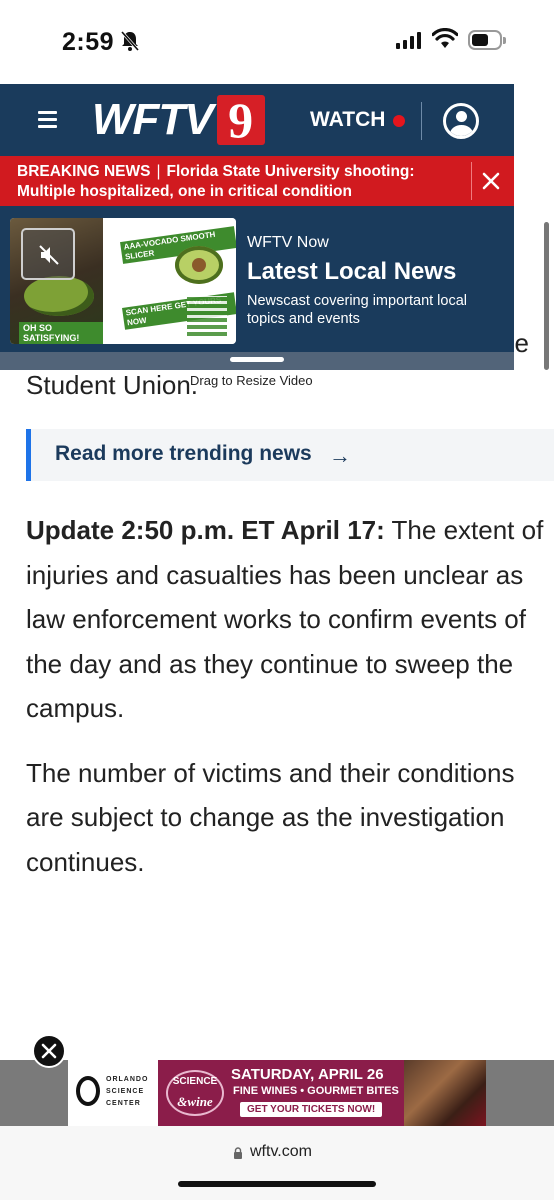 The width and height of the screenshot is (554, 1200). I want to click on status-time: 2:59, so click(88, 42).